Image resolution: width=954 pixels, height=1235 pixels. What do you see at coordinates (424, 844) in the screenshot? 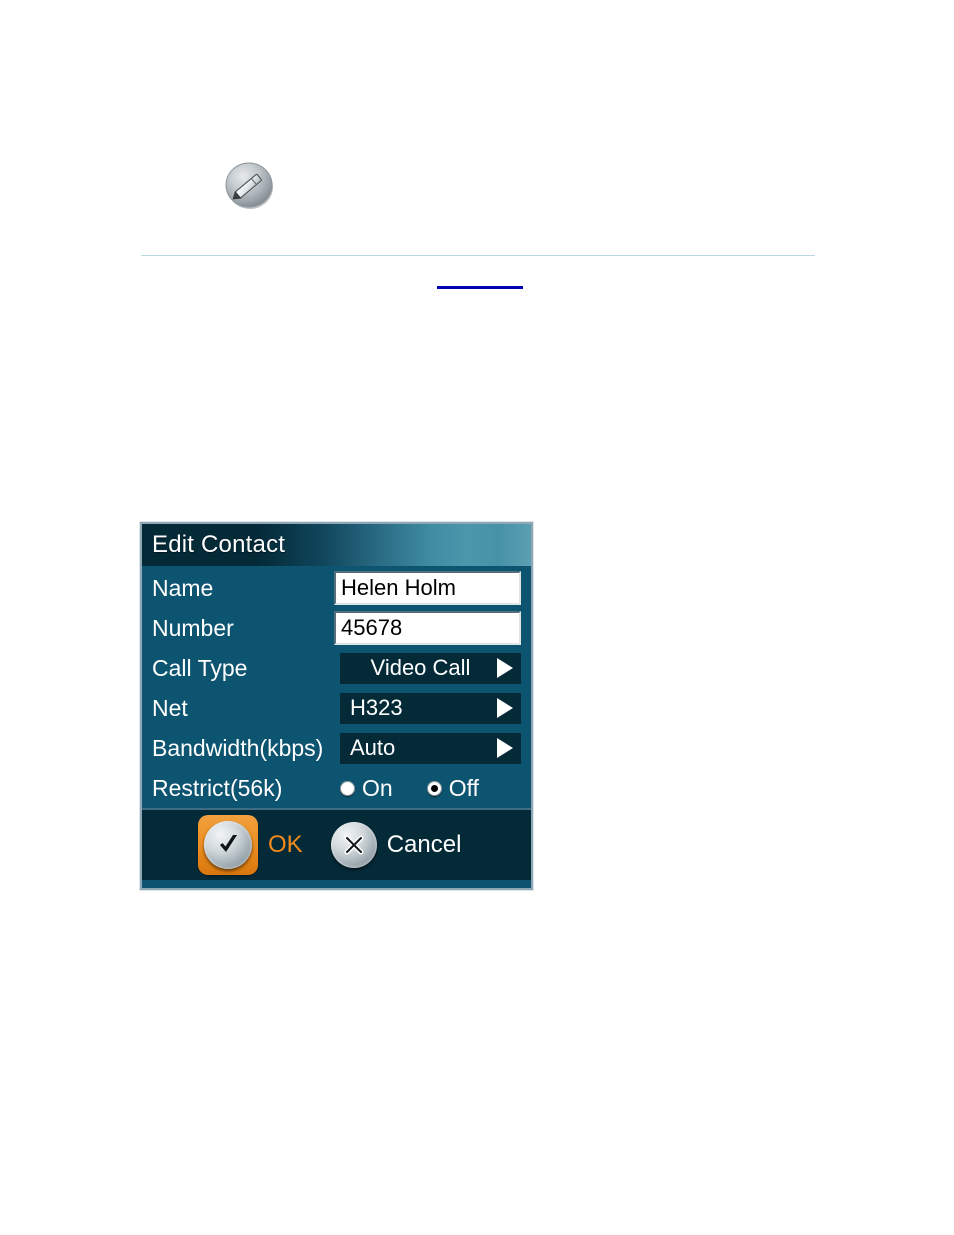
I see `cancel-button-label: Cancel` at bounding box center [424, 844].